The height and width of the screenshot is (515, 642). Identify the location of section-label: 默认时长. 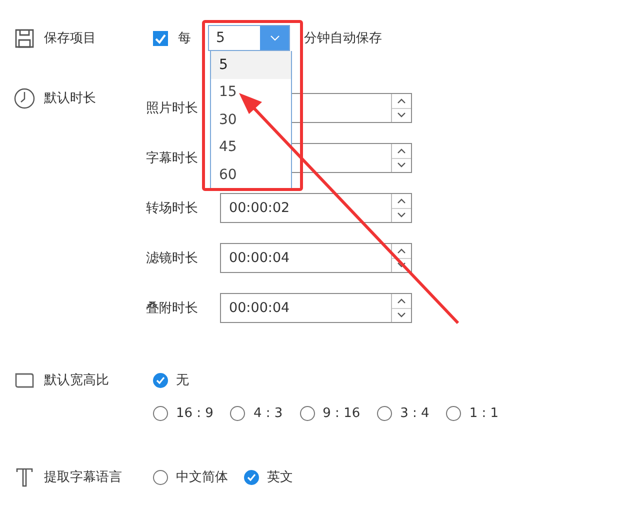
(70, 98).